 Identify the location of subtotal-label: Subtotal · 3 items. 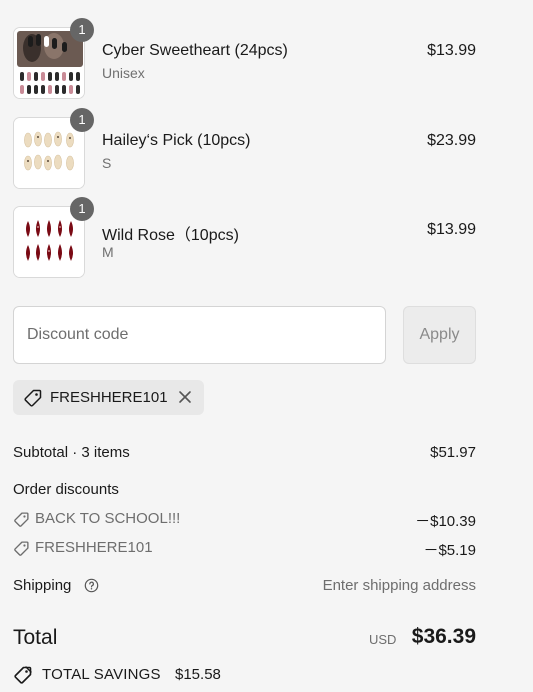
(71, 452).